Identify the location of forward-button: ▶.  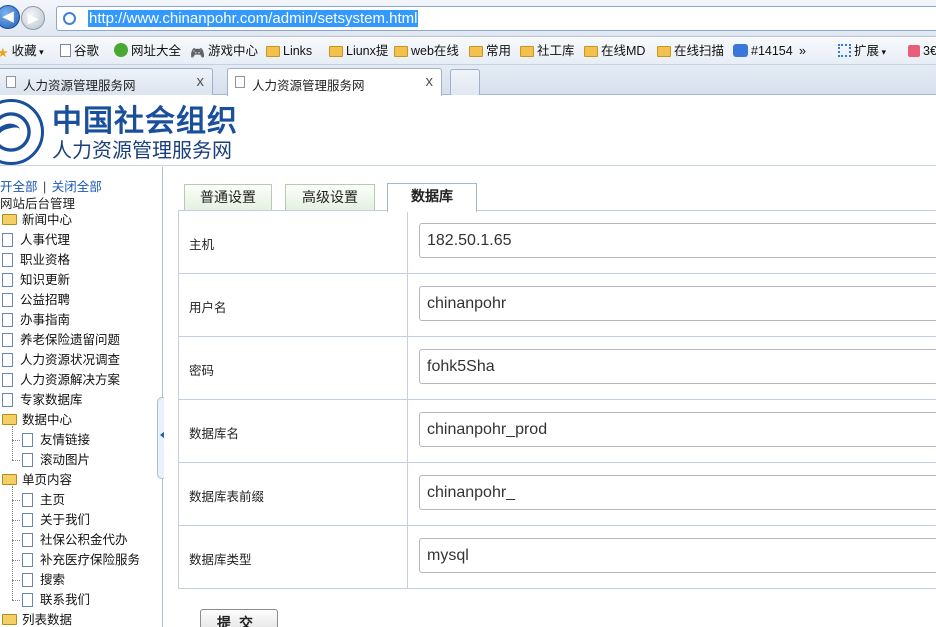
(33, 18).